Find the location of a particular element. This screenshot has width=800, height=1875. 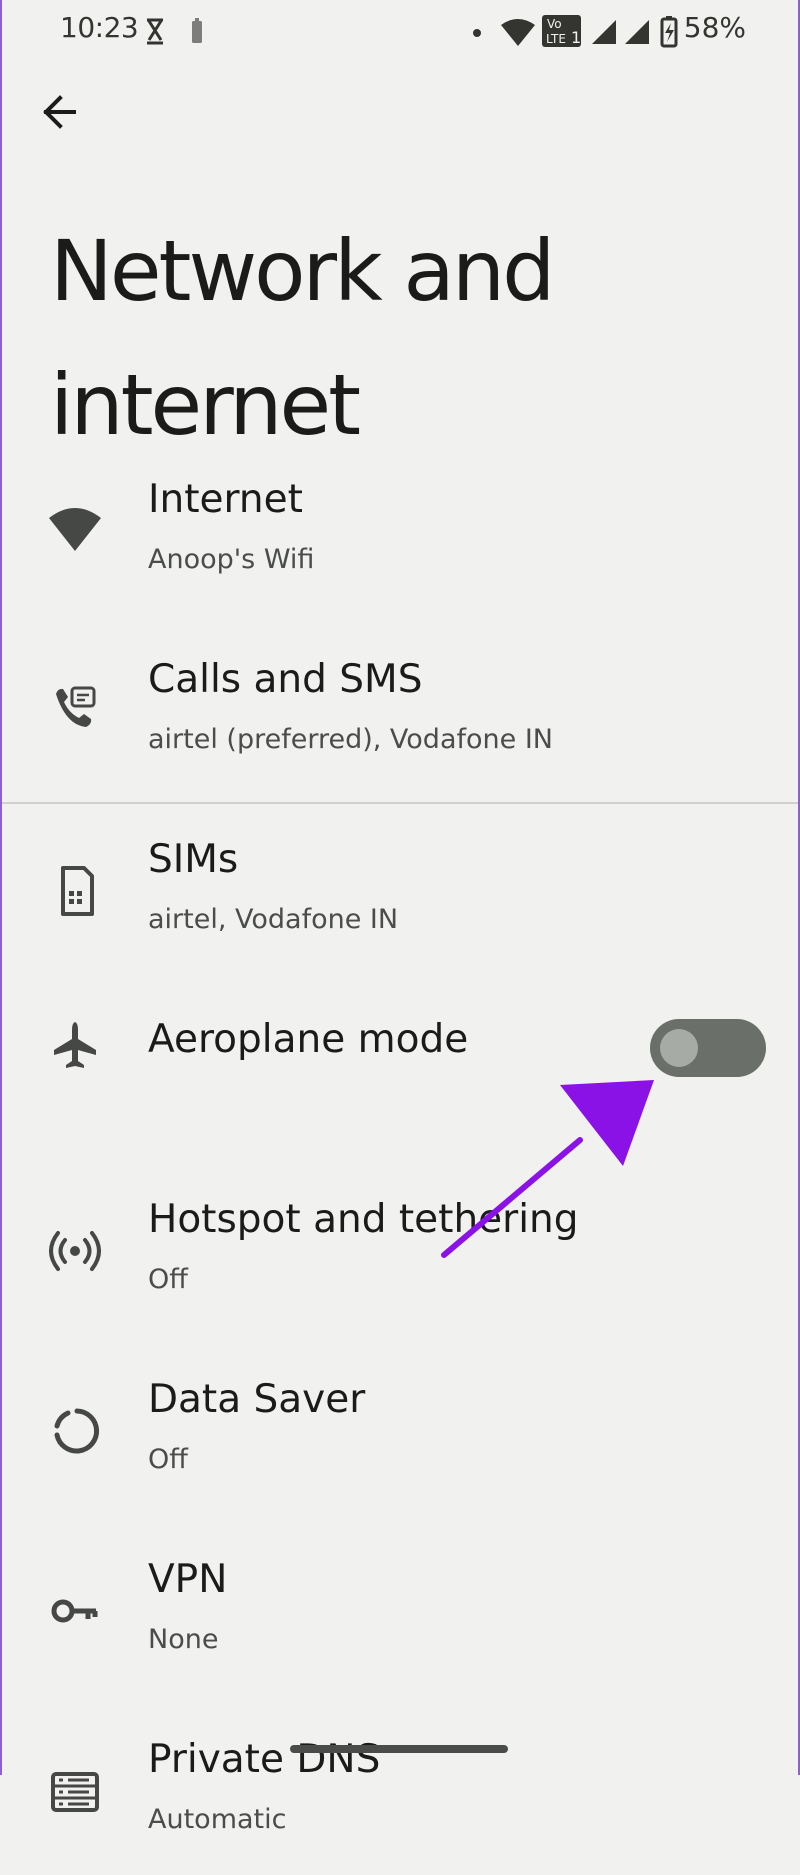

sim-card-icon is located at coordinates (77, 891).